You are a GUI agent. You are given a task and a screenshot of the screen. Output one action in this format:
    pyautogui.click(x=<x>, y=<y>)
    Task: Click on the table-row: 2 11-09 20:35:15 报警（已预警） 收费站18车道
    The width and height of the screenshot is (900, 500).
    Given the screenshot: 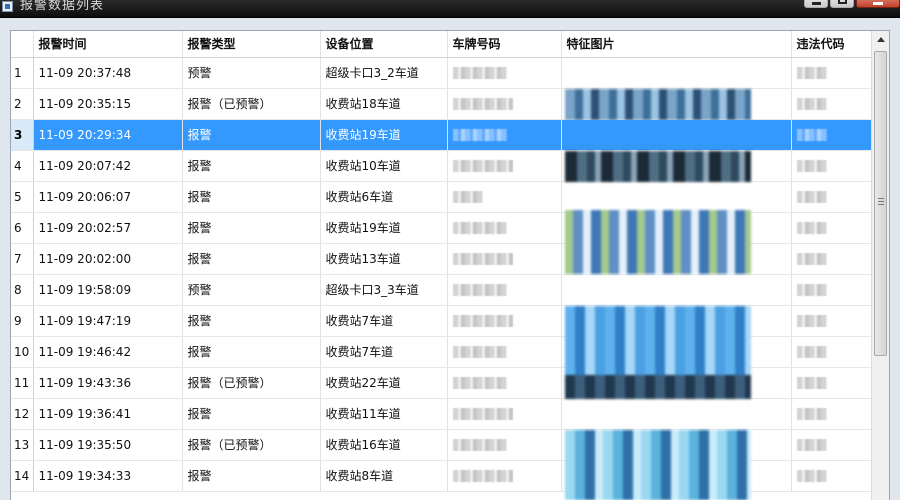 What is the action you would take?
    pyautogui.click(x=441, y=104)
    